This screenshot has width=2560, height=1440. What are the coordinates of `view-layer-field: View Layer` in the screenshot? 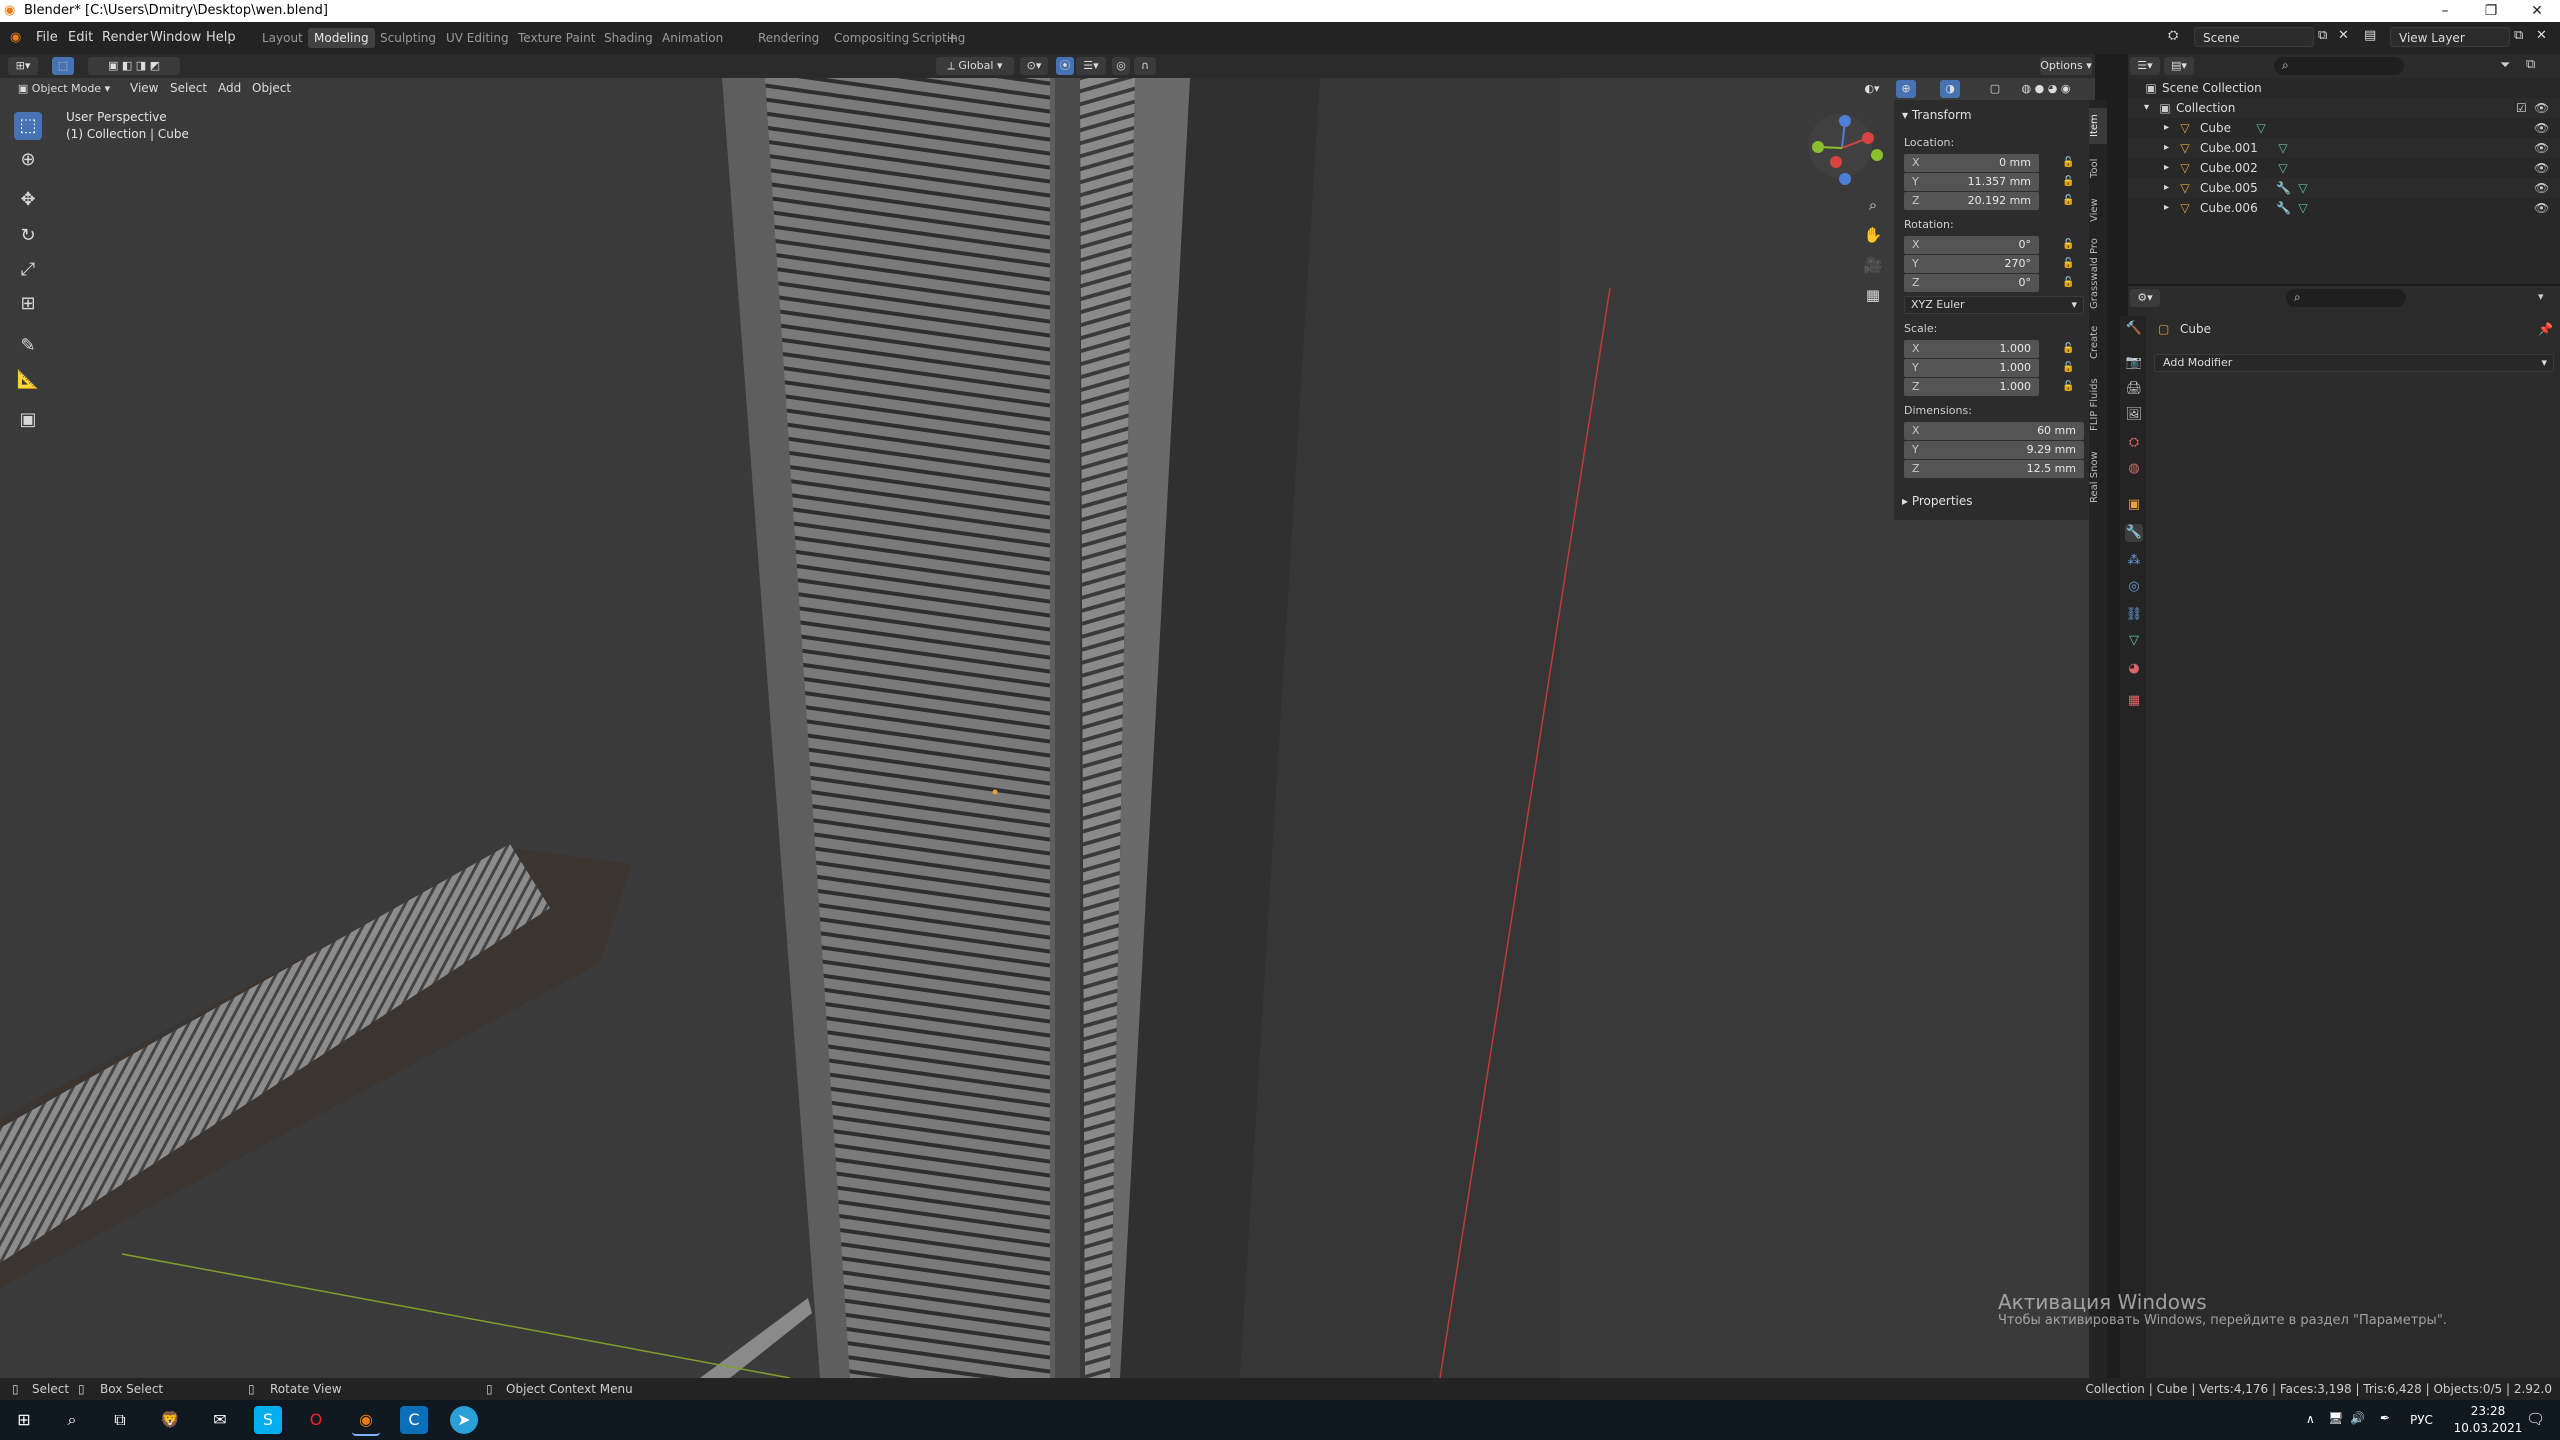 It's located at (2450, 37).